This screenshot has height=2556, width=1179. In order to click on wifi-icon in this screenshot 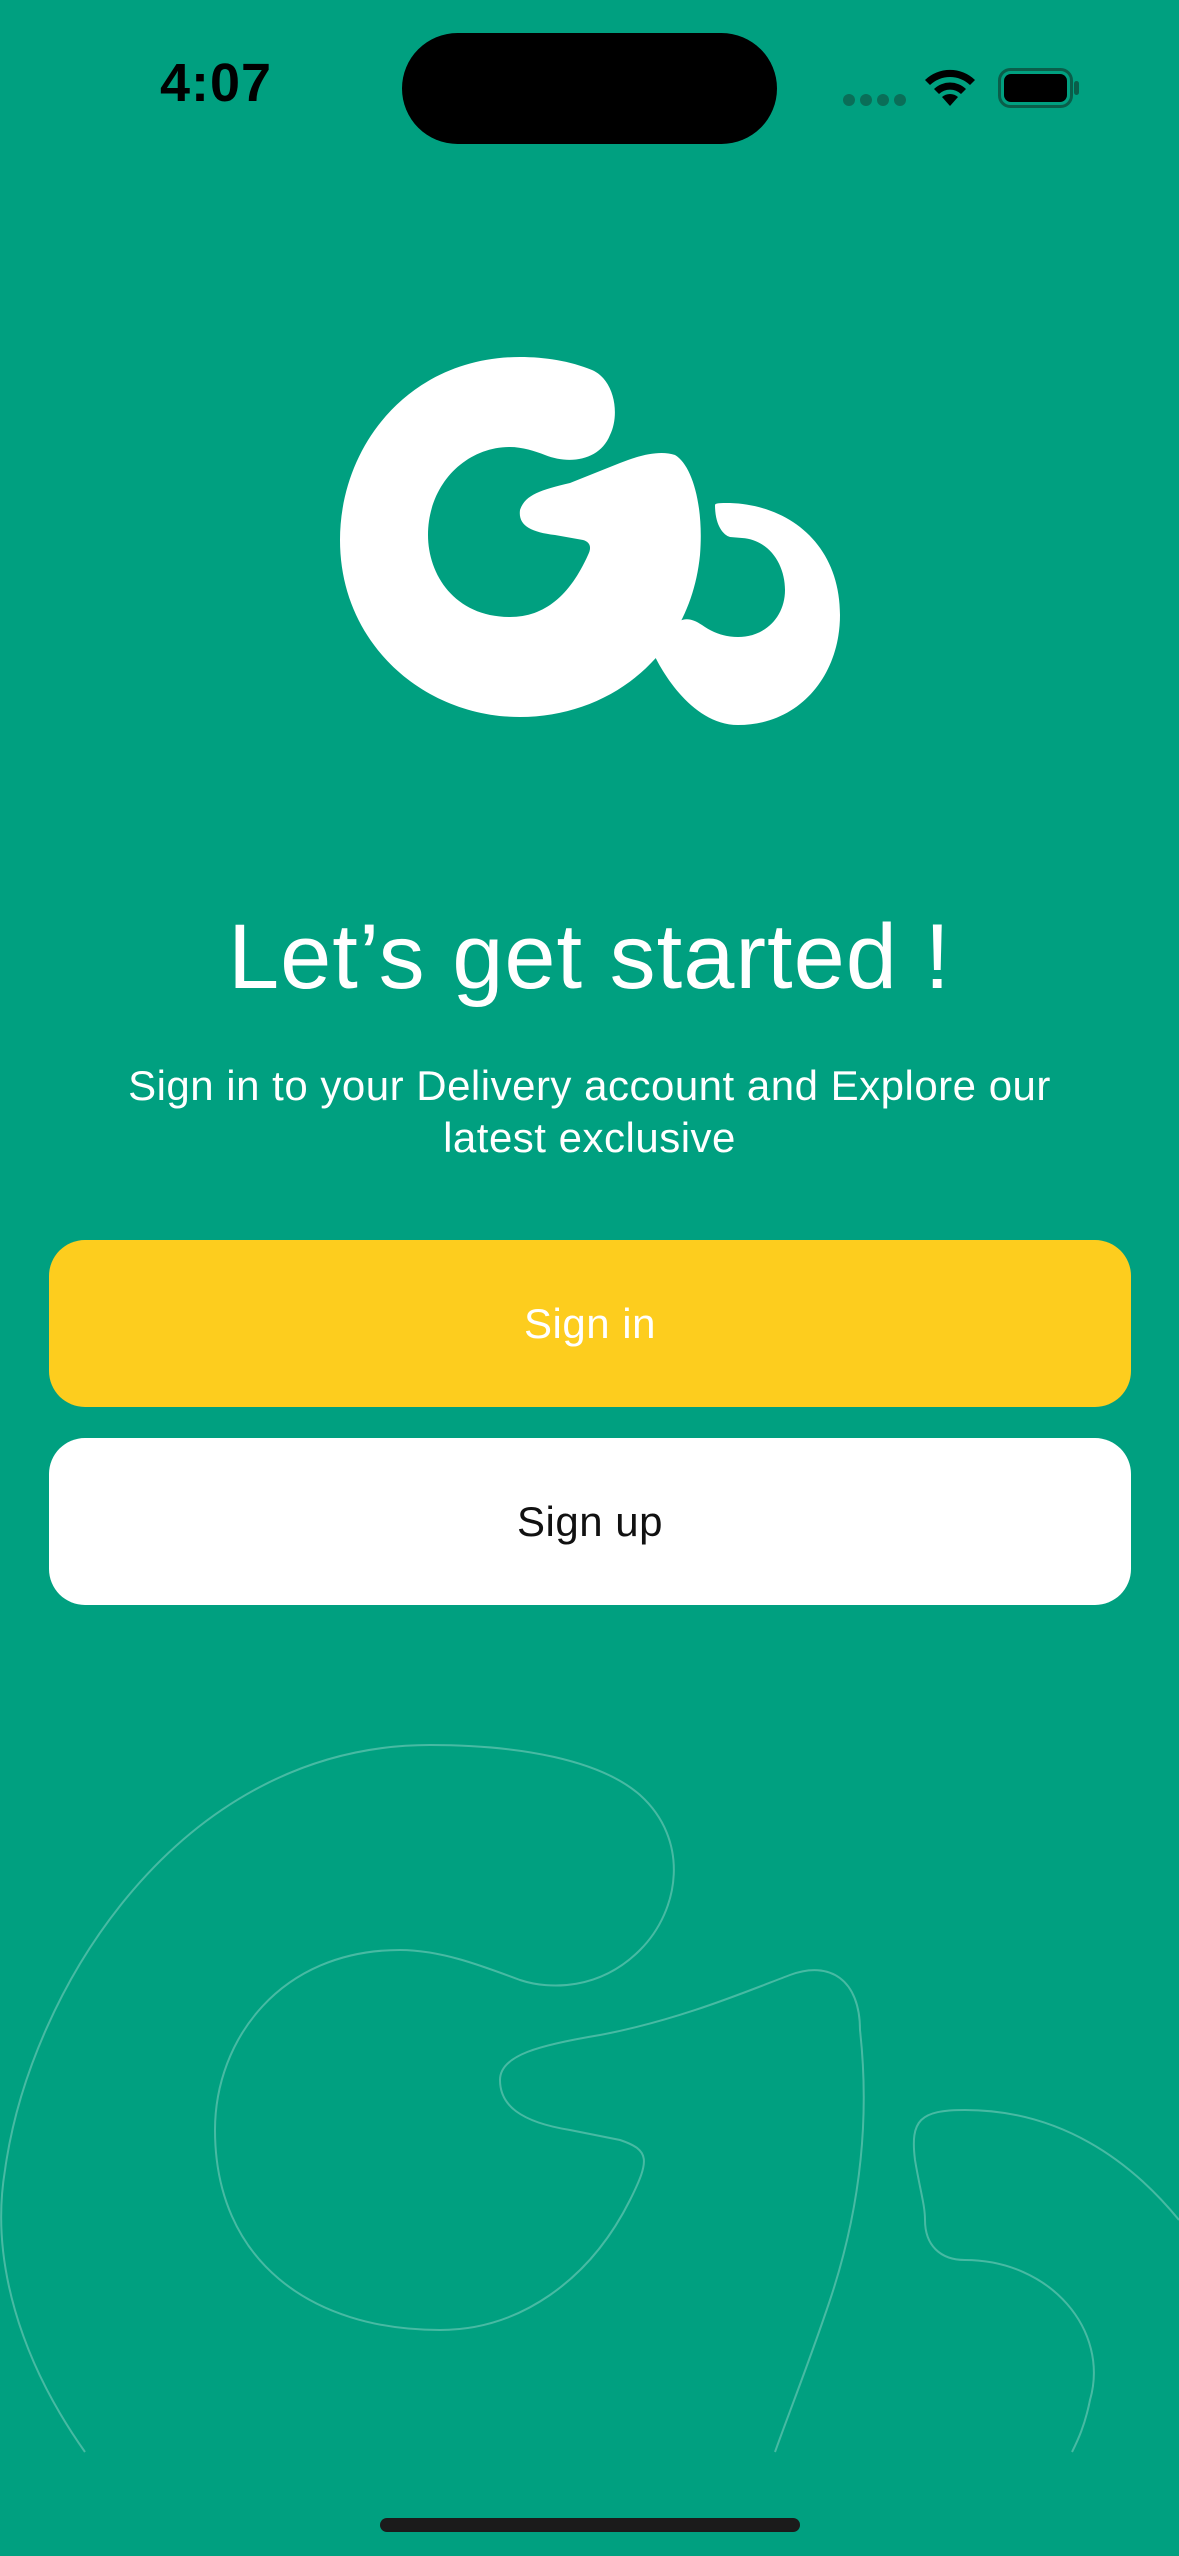, I will do `click(950, 87)`.